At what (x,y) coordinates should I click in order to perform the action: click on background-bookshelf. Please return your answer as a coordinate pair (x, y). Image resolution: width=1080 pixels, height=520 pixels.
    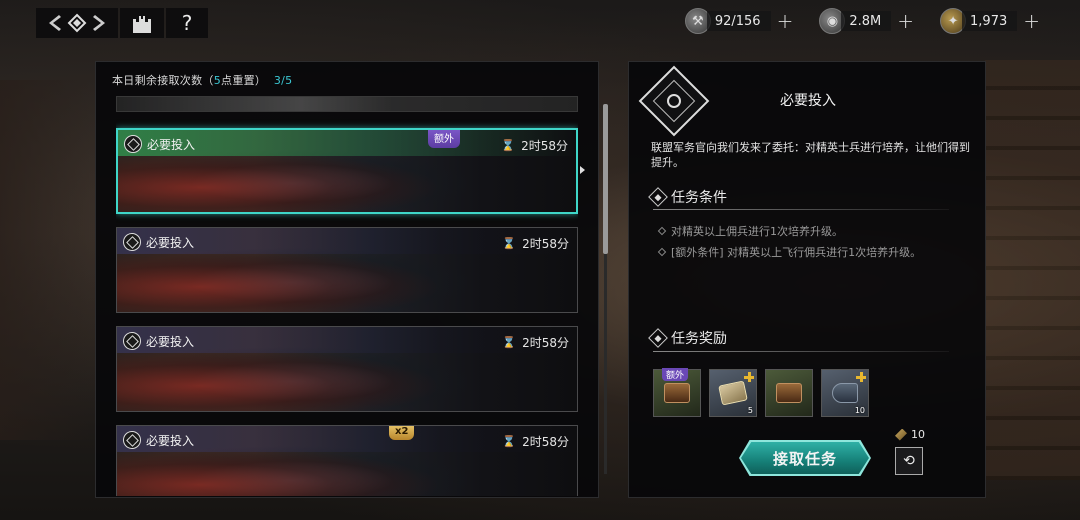
    Looking at the image, I should click on (1032, 270).